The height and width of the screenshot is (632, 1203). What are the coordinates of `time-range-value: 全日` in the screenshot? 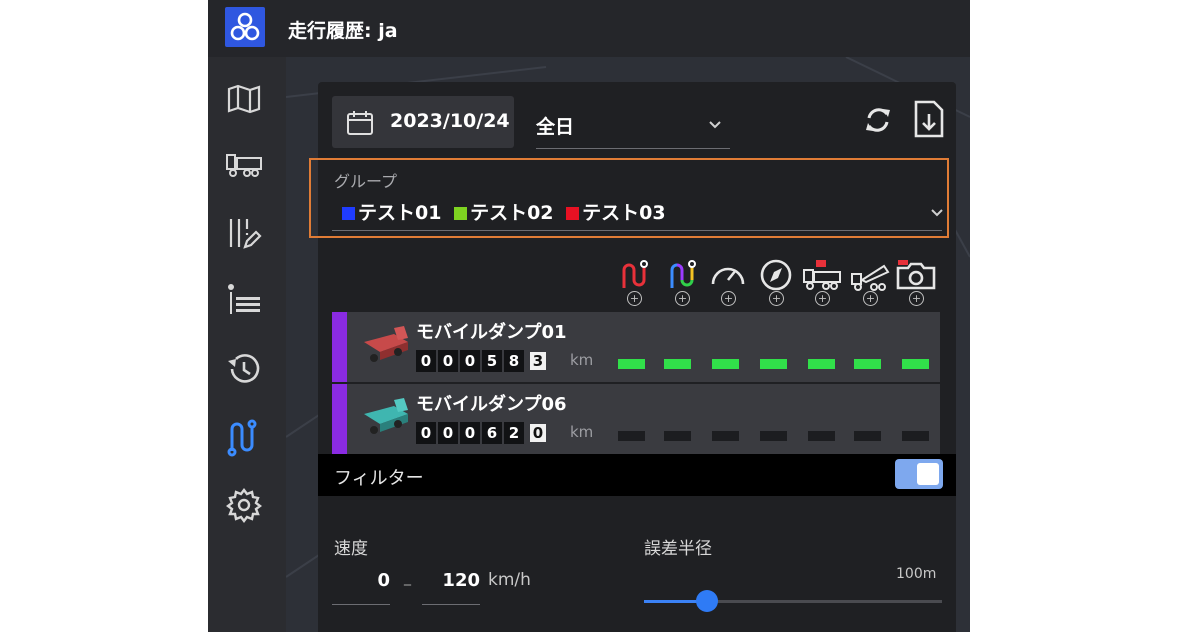 It's located at (555, 127).